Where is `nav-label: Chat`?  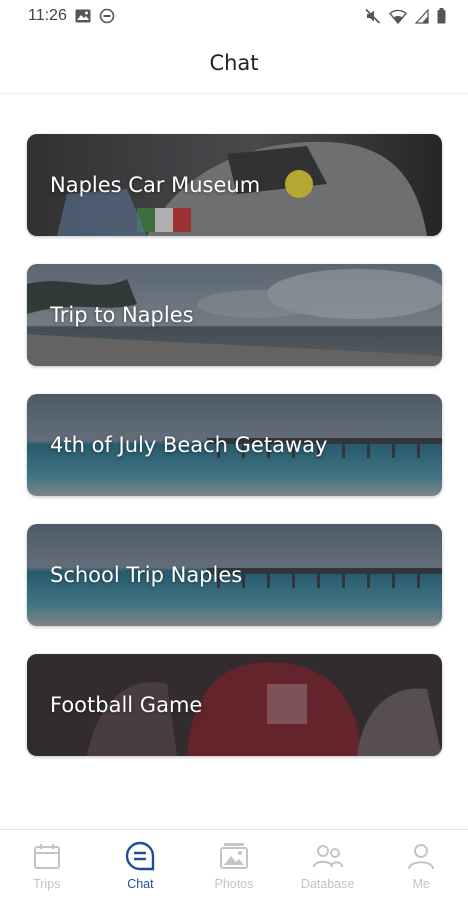 nav-label: Chat is located at coordinates (140, 884).